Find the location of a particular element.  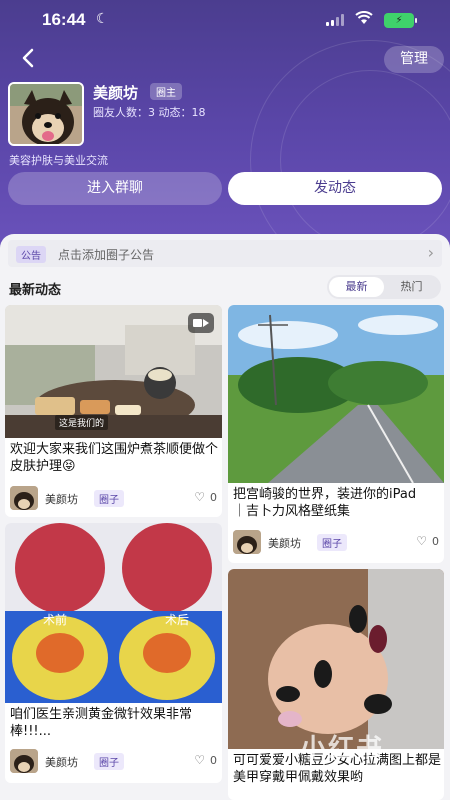

group-description: 美容护肤与美业交流 is located at coordinates (58, 160).